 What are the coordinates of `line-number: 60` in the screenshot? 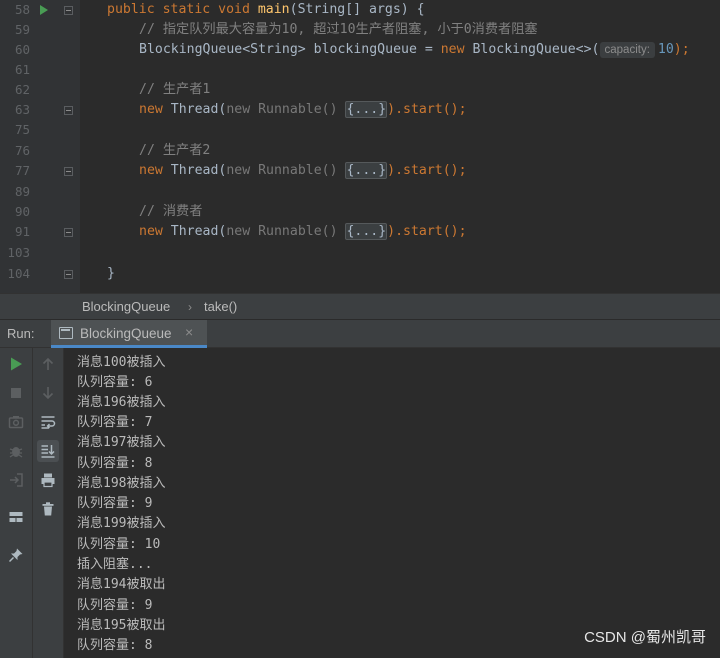 It's located at (22, 49).